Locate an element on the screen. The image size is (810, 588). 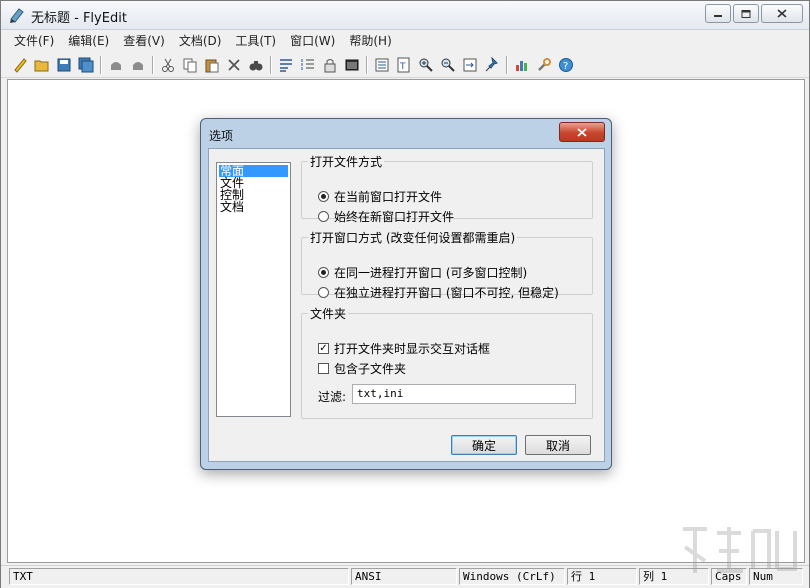
delete-icon is located at coordinates (234, 65).